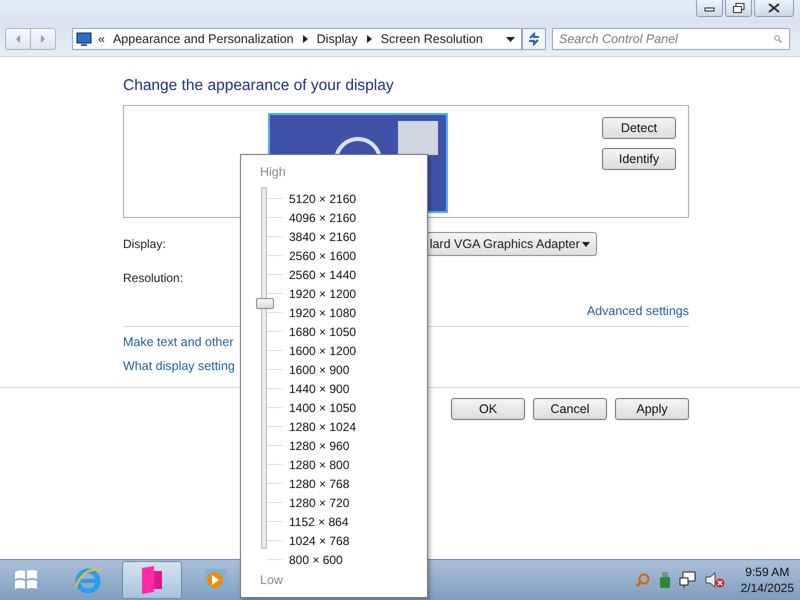 Image resolution: width=800 pixels, height=600 pixels. Describe the element at coordinates (319, 483) in the screenshot. I see `resolution-option: 1280 × 768` at that location.